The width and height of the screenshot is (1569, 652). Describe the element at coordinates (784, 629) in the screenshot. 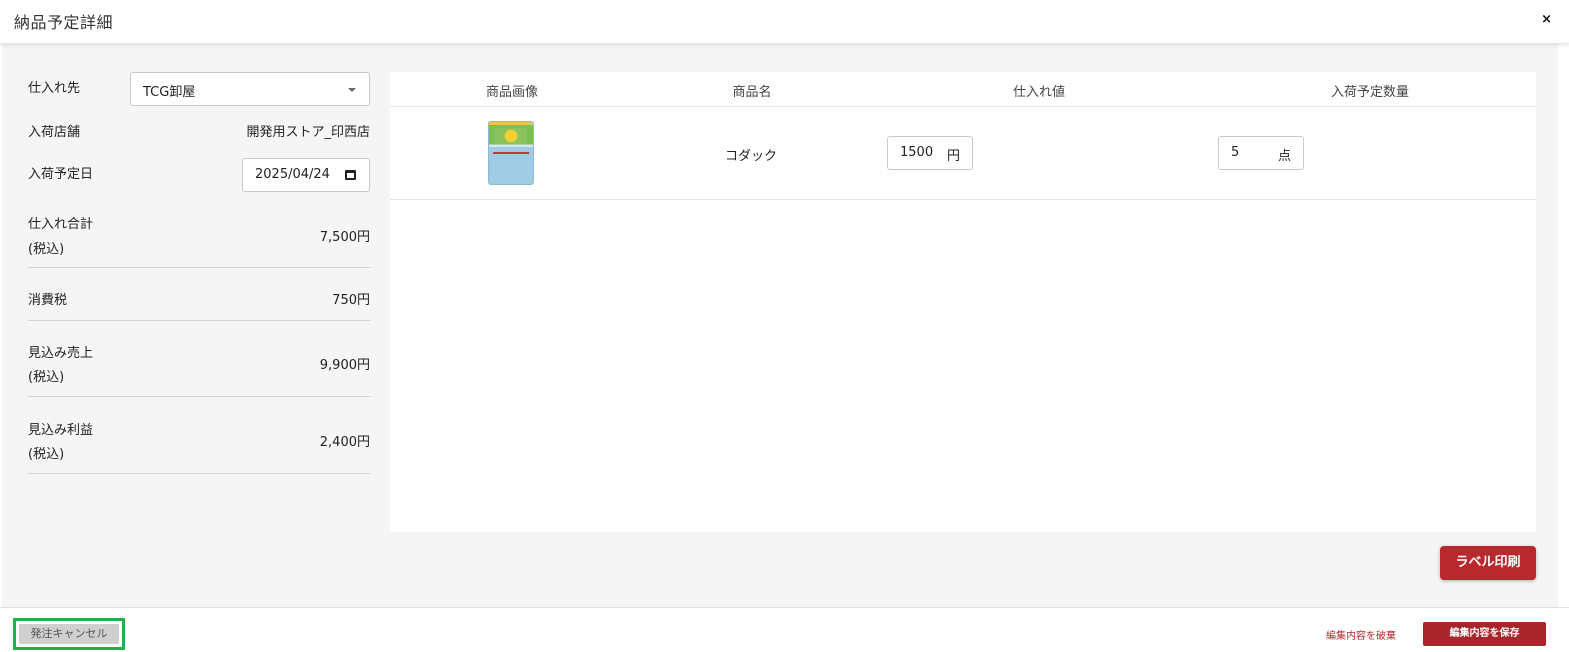

I see `modal-footer: 発注キャンセル 編集内容を破棄 編集内容を保存` at that location.